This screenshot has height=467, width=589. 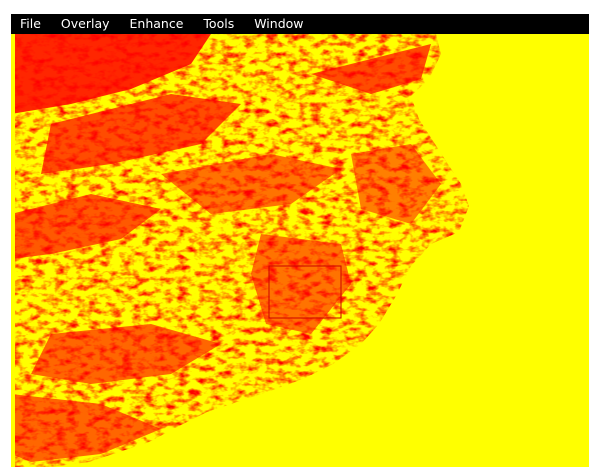 What do you see at coordinates (85, 24) in the screenshot?
I see `menu-overlay: Overlay` at bounding box center [85, 24].